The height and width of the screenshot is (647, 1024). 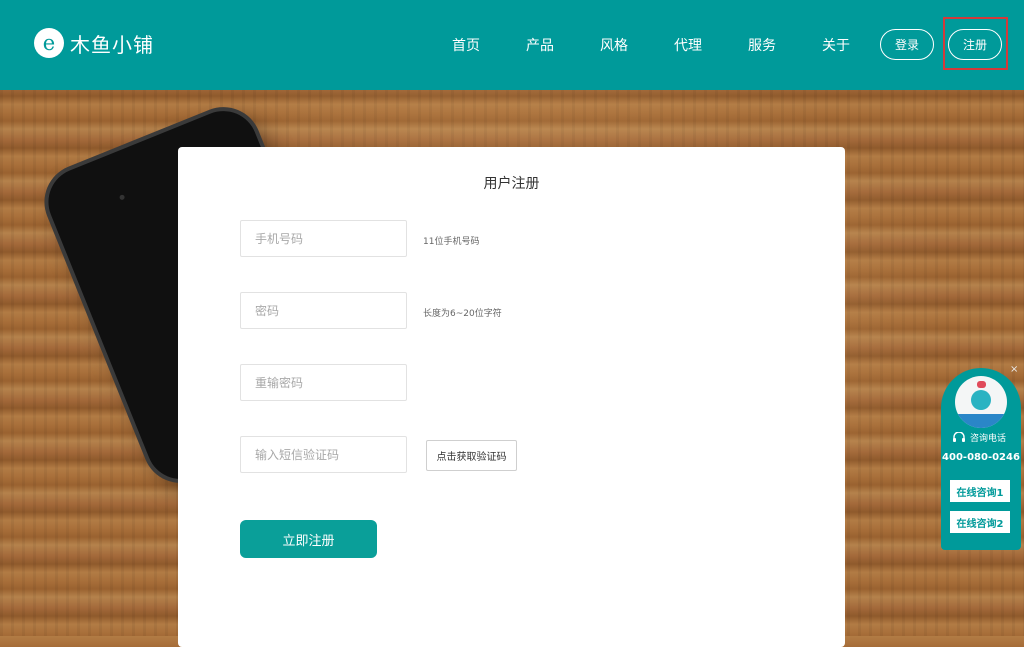 What do you see at coordinates (49, 43) in the screenshot?
I see `logo-icon: e` at bounding box center [49, 43].